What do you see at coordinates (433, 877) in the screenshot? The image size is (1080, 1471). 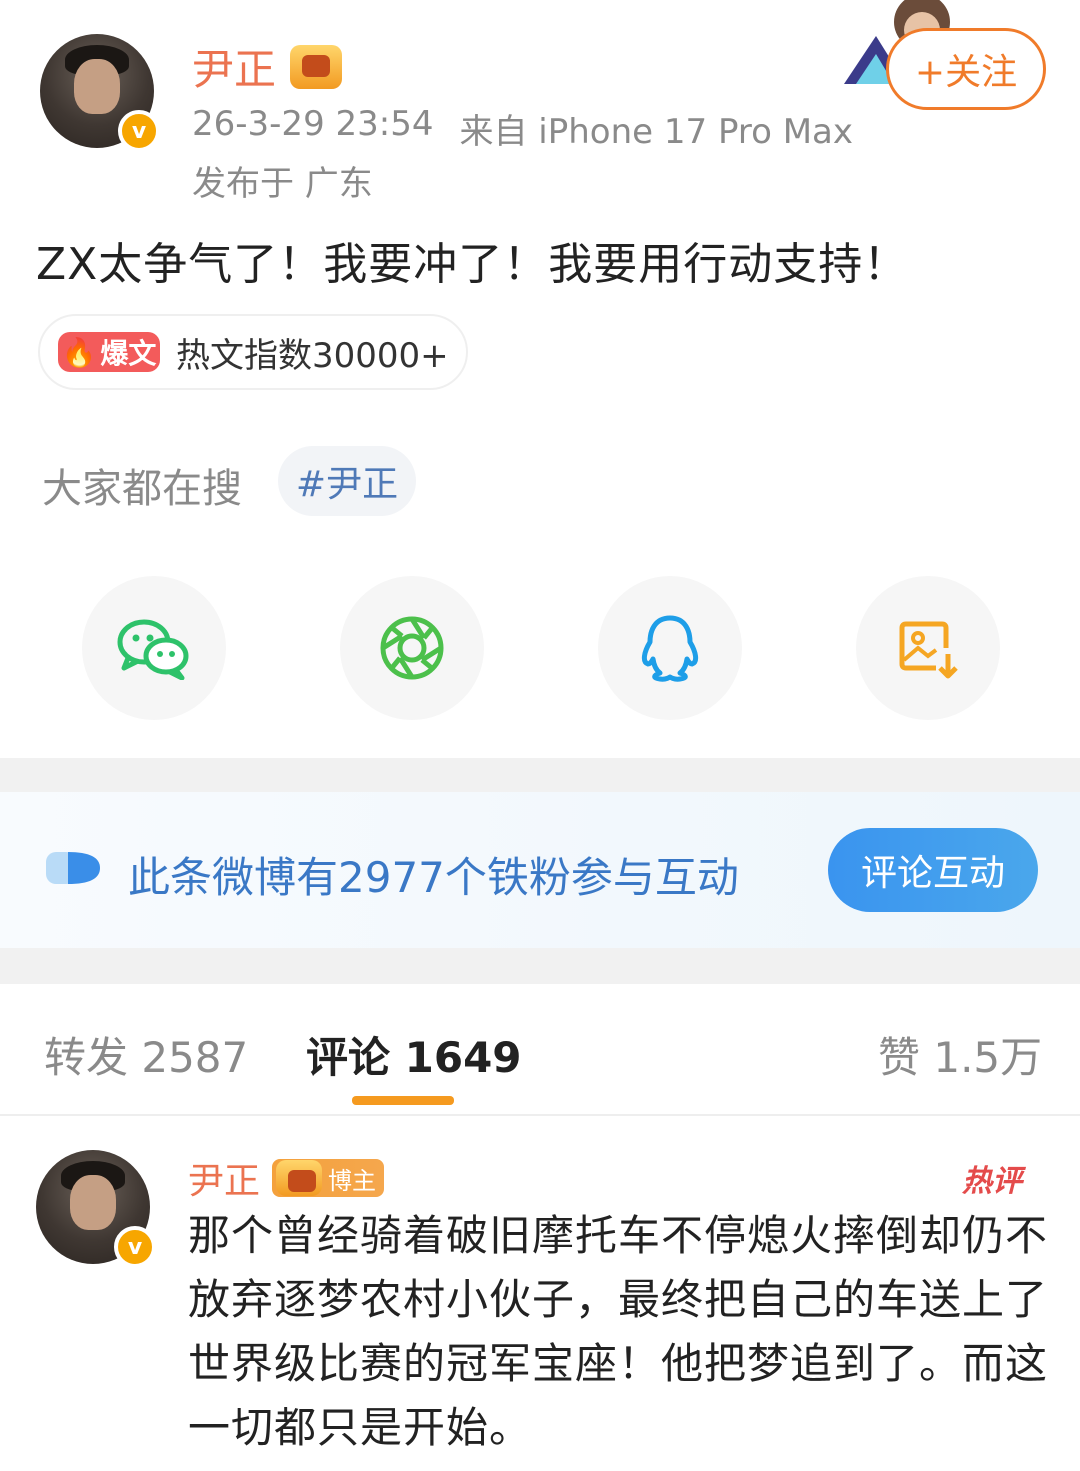 I see `fan-interaction-text: 此条微博有2977个铁粉参与互动` at bounding box center [433, 877].